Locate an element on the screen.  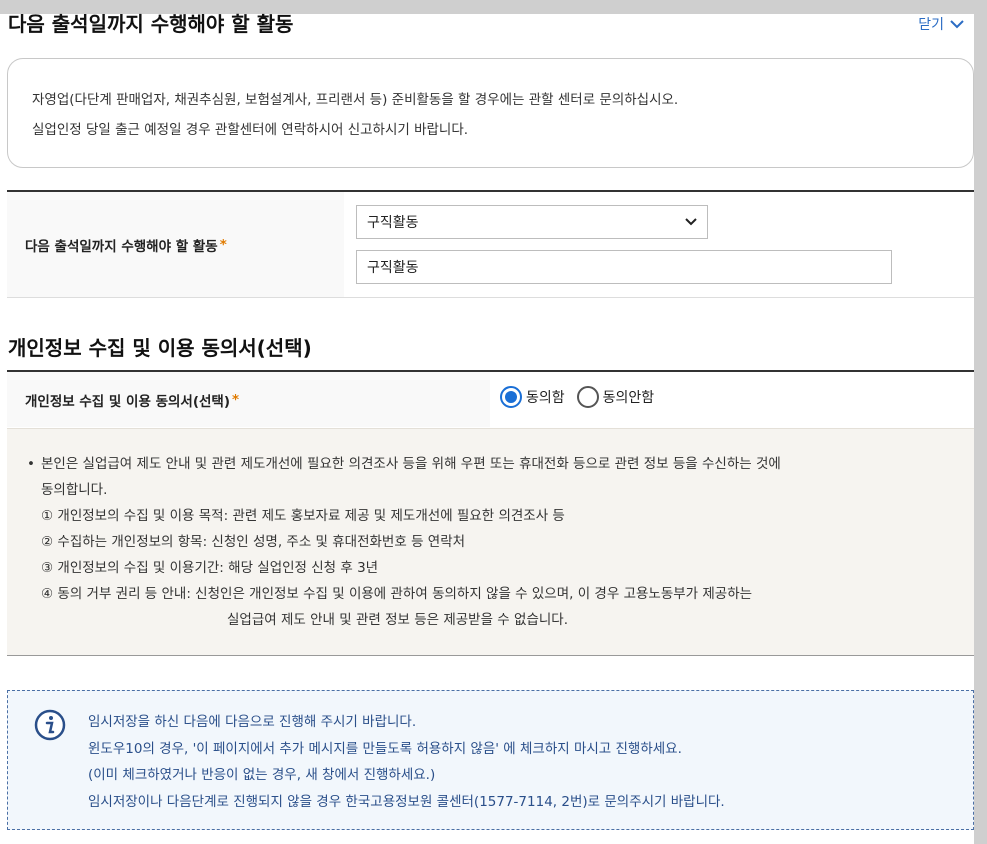
activity-select: 구직활동 is located at coordinates (532, 222).